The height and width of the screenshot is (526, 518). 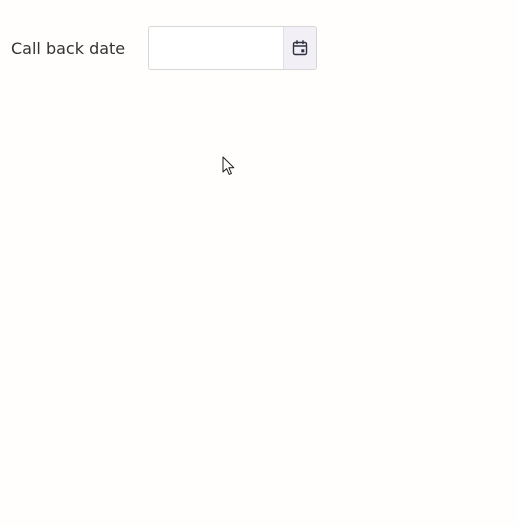 I want to click on calendar-icon, so click(x=300, y=48).